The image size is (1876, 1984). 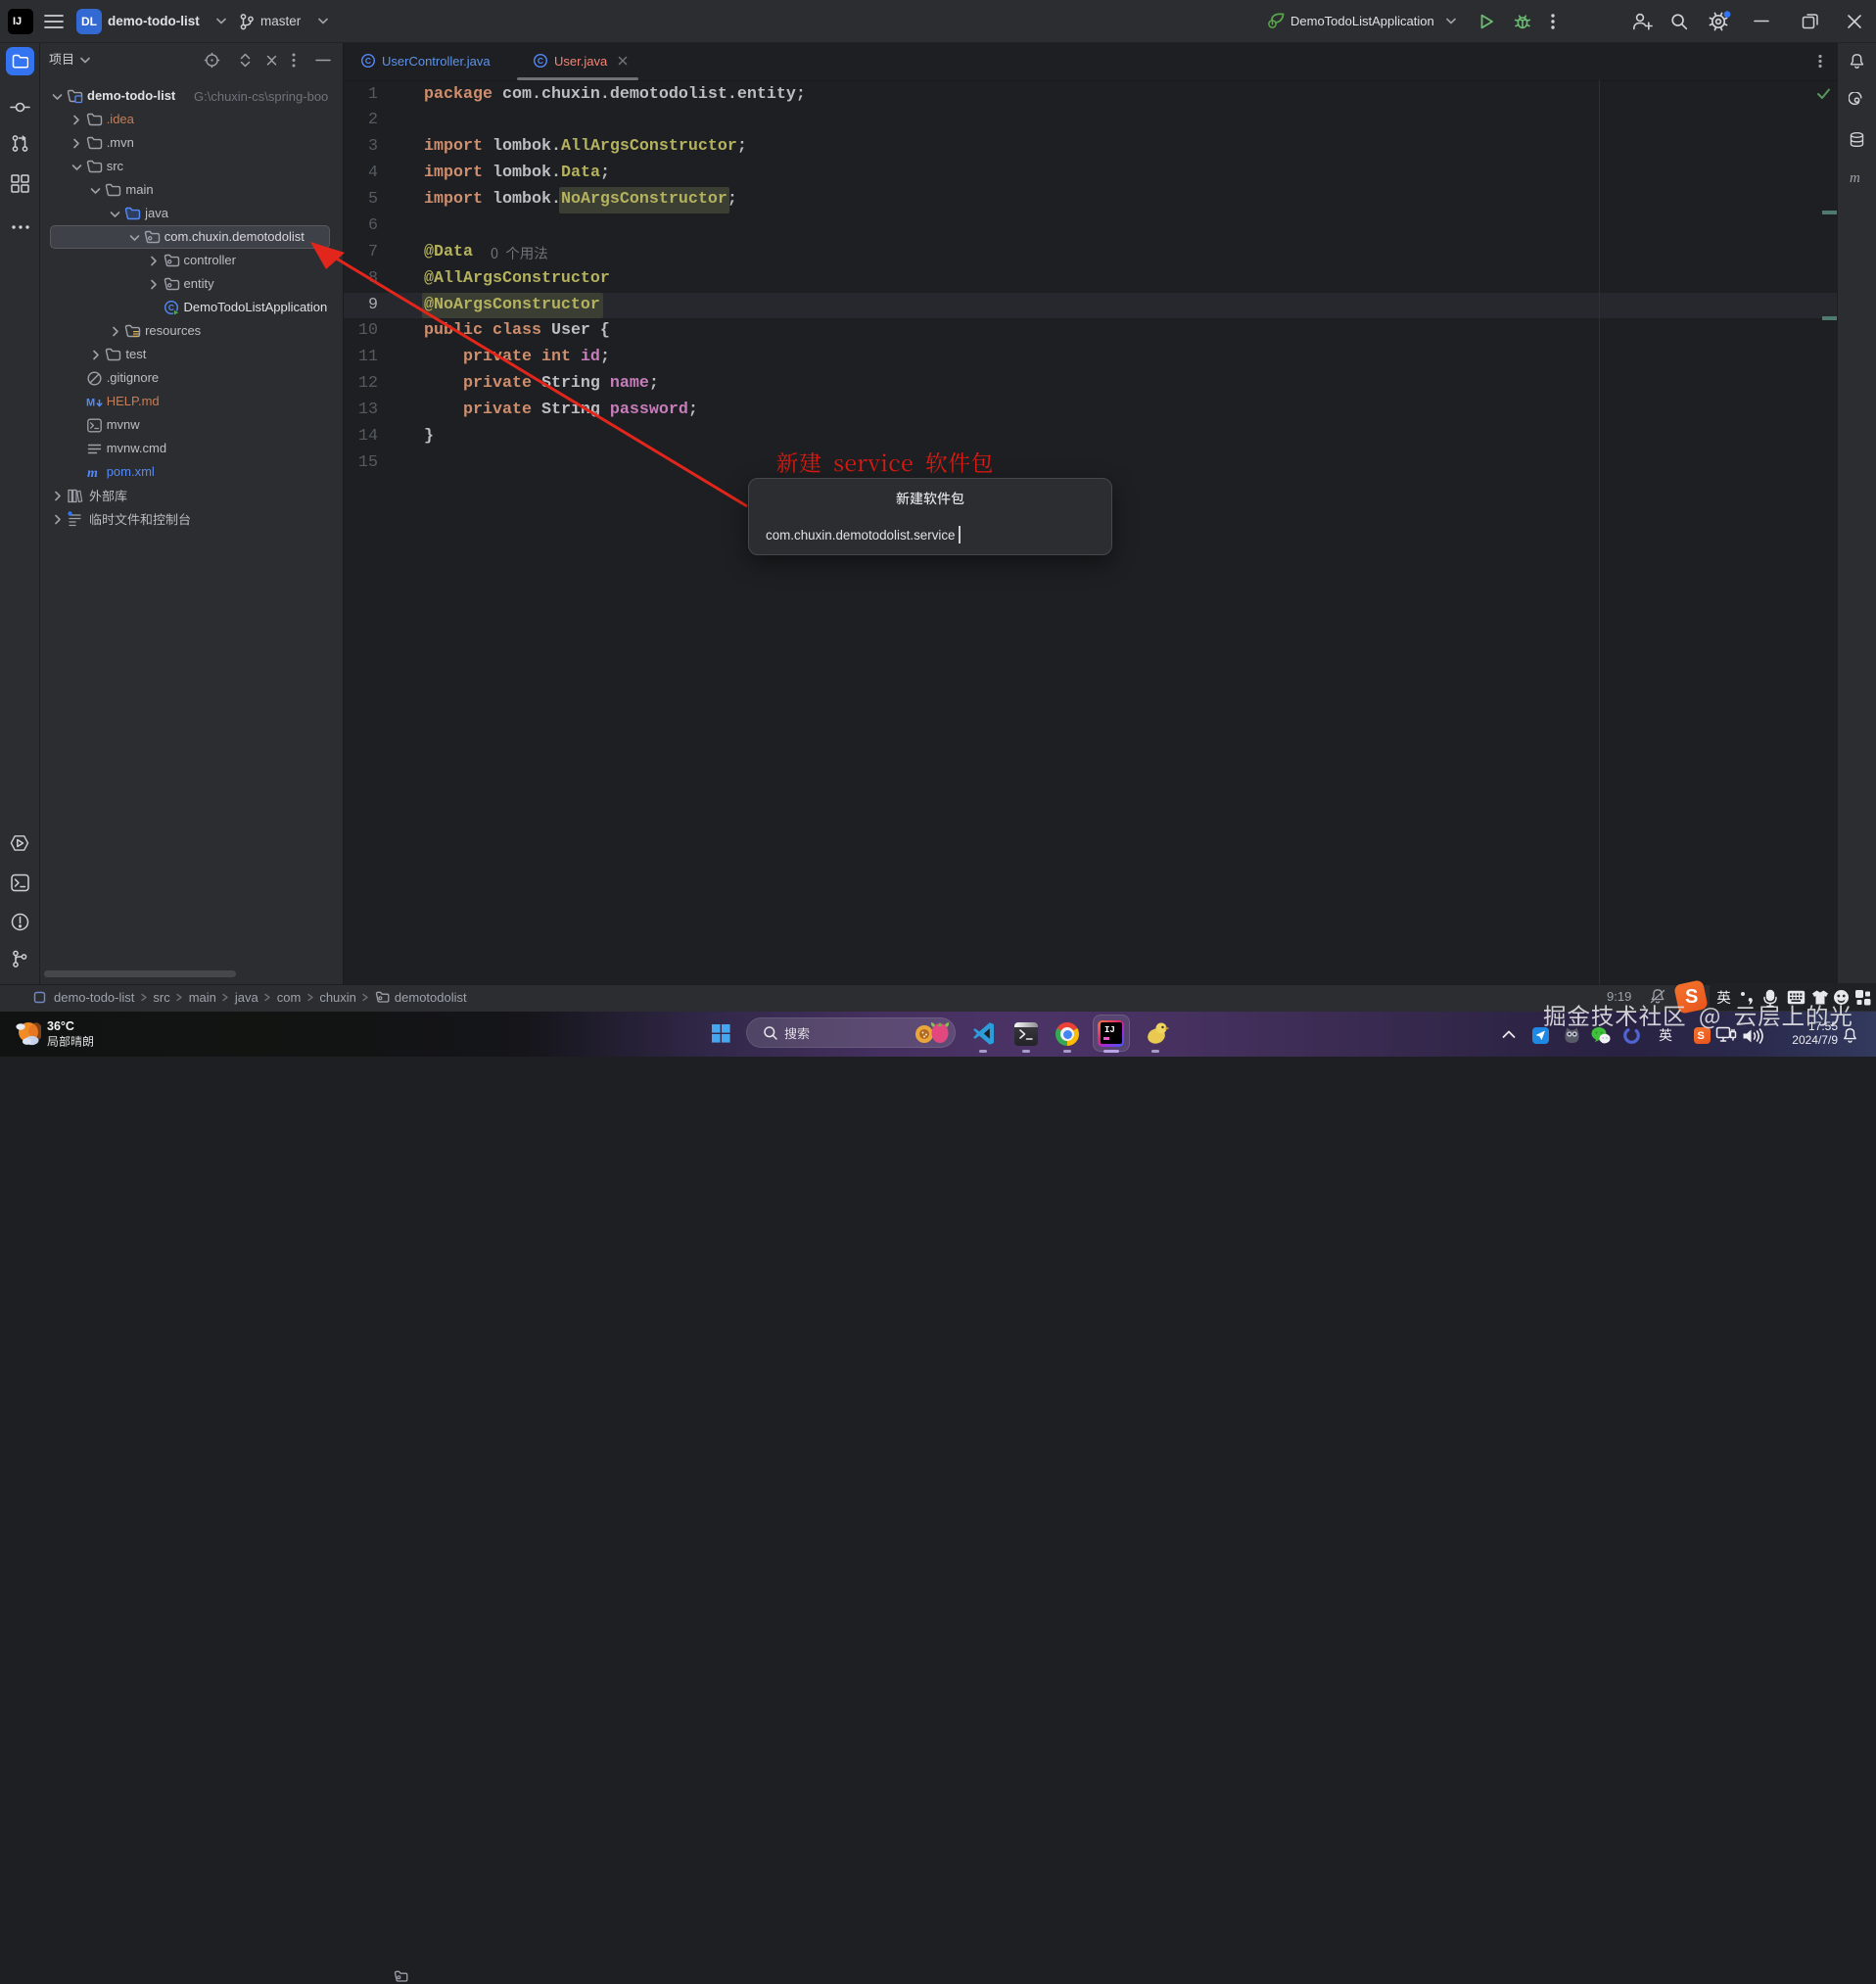 What do you see at coordinates (92, 474) in the screenshot?
I see `svg-text: m` at bounding box center [92, 474].